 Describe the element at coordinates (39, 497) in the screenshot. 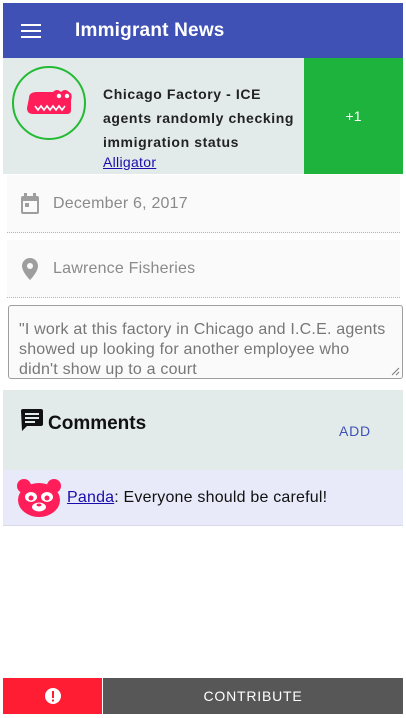

I see `panda-icon` at that location.